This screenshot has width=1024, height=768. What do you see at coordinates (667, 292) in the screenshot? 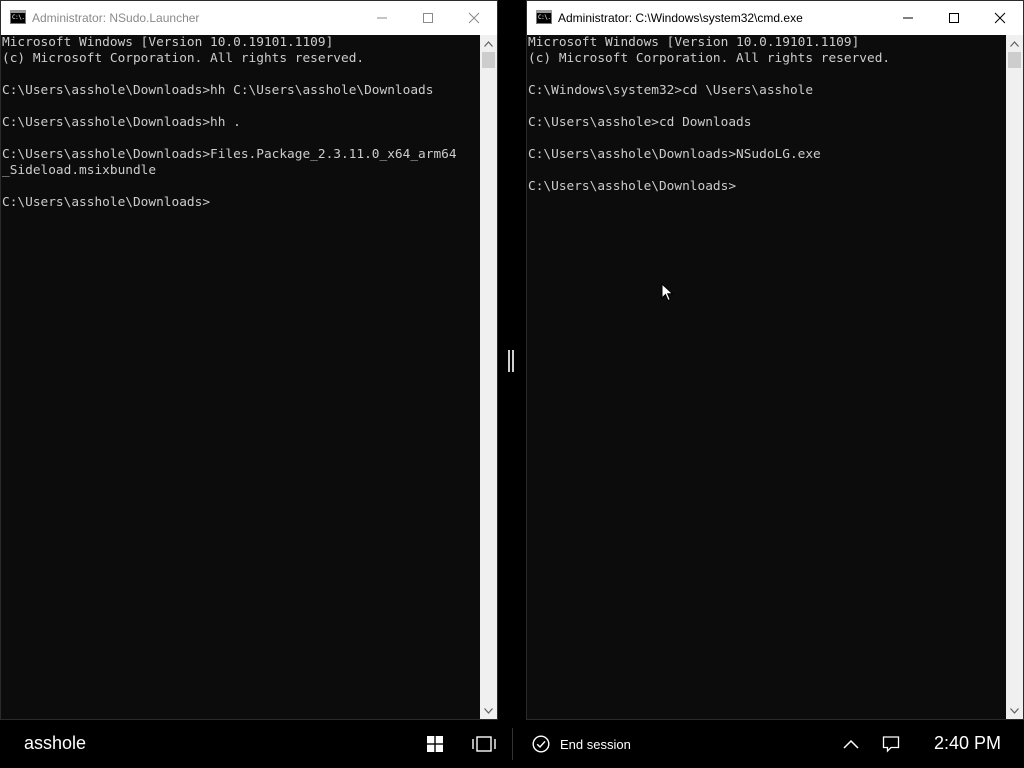
I see `mouse-pointer-icon` at bounding box center [667, 292].